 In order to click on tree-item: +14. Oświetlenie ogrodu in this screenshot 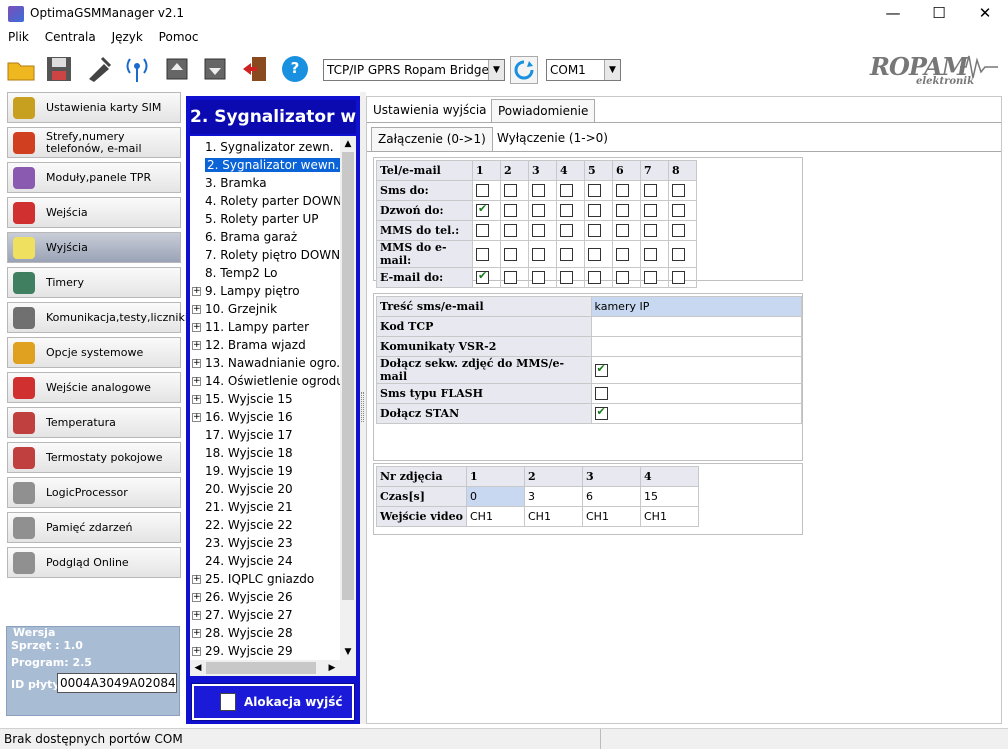, I will do `click(268, 381)`.